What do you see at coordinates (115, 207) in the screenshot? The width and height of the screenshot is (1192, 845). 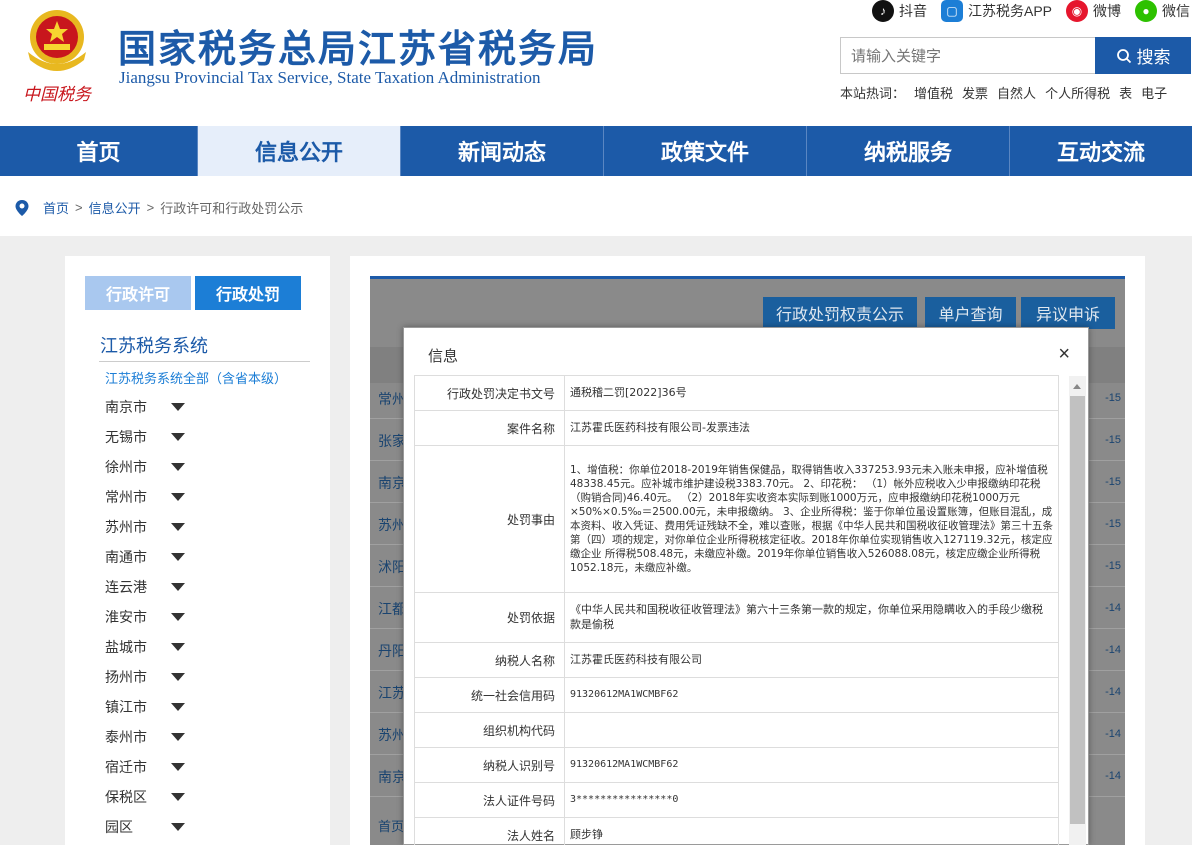 I see `breadcrumb-info: 信息公开` at bounding box center [115, 207].